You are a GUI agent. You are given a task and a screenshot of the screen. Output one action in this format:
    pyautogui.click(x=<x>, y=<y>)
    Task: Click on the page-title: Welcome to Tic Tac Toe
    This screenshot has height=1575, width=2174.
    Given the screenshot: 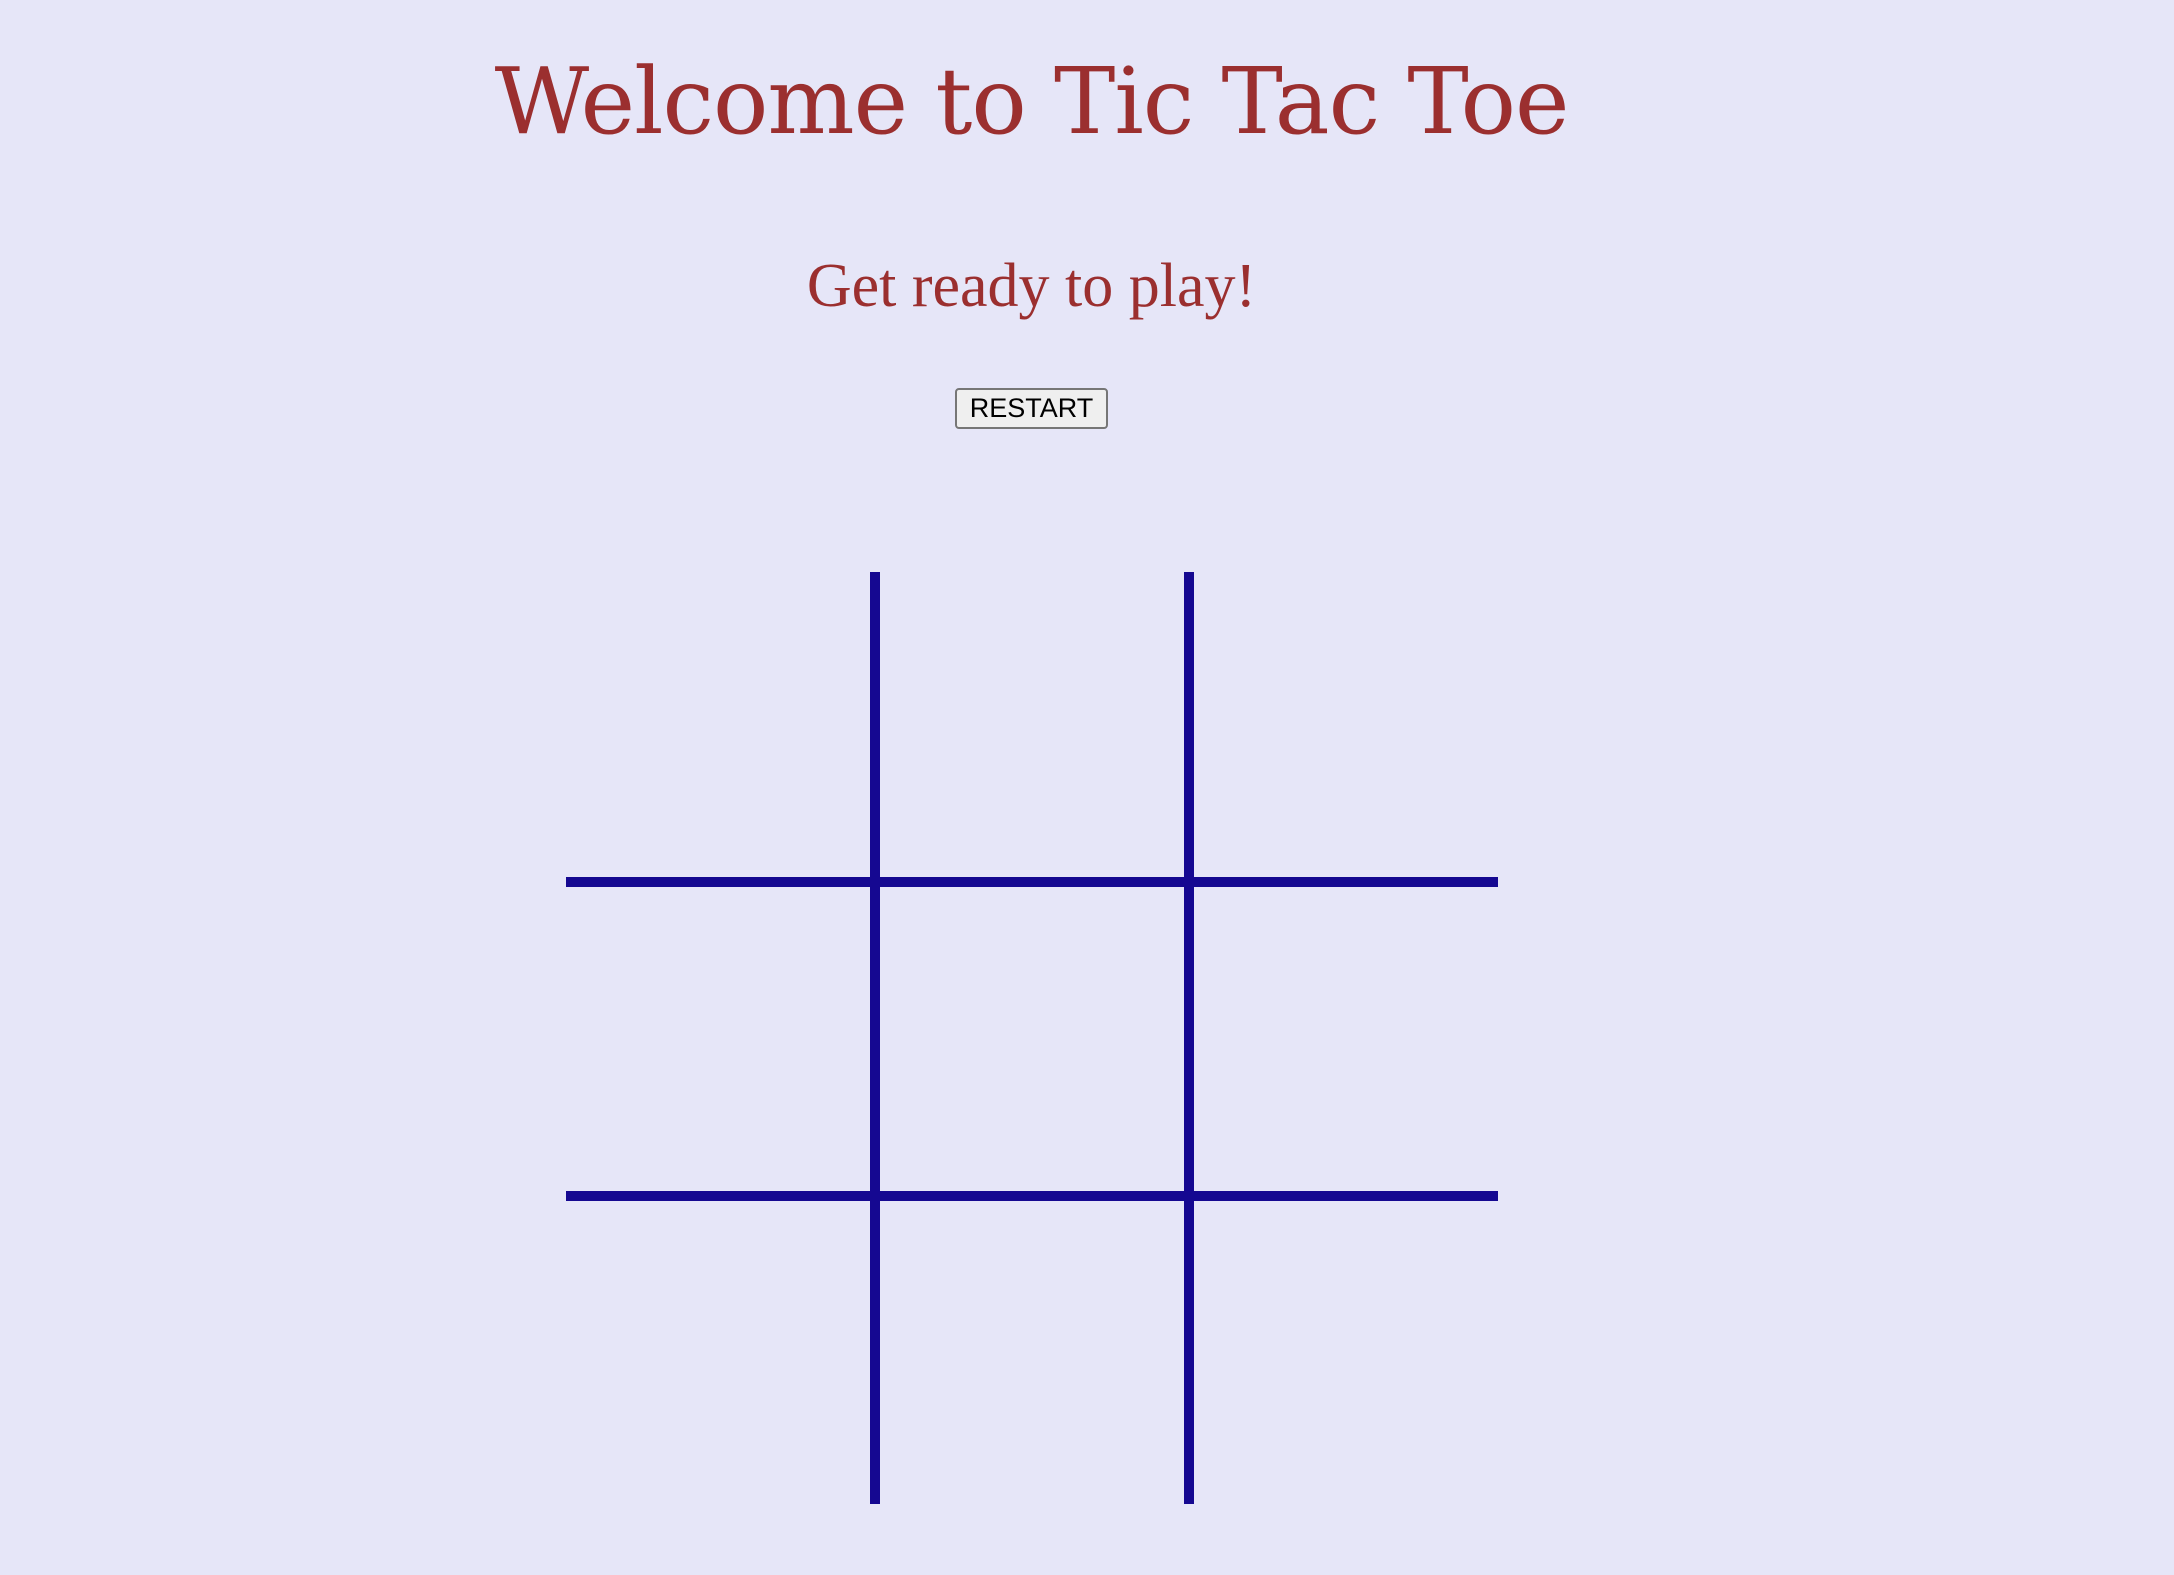 What is the action you would take?
    pyautogui.click(x=1032, y=101)
    